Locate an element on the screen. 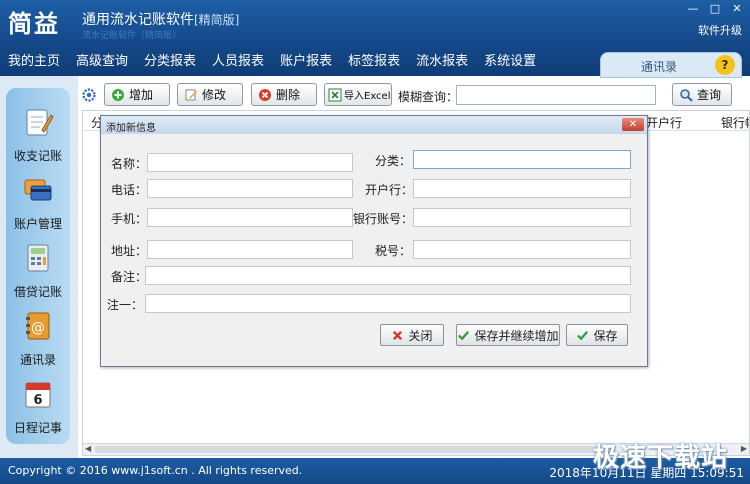 The image size is (750, 484). save-button: 保存 is located at coordinates (597, 335).